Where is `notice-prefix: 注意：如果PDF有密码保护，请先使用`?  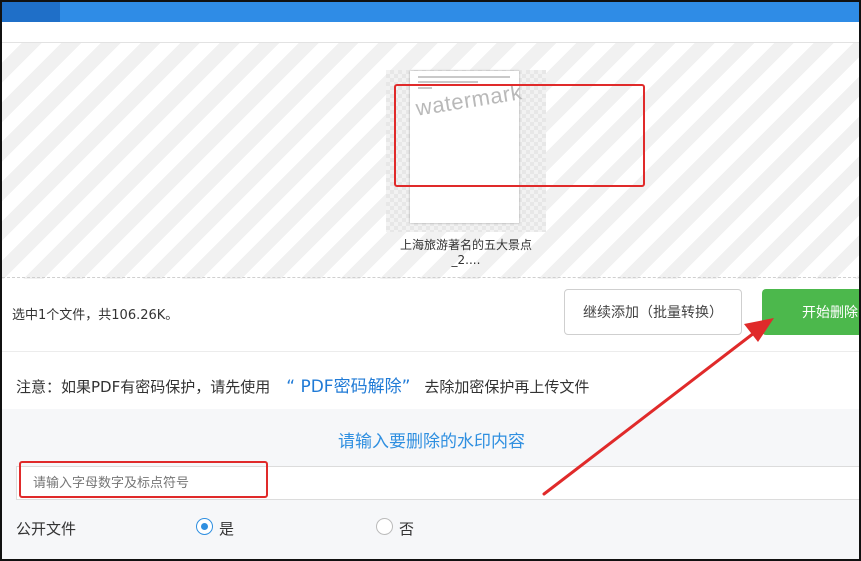 notice-prefix: 注意：如果PDF有密码保护，请先使用 is located at coordinates (143, 387).